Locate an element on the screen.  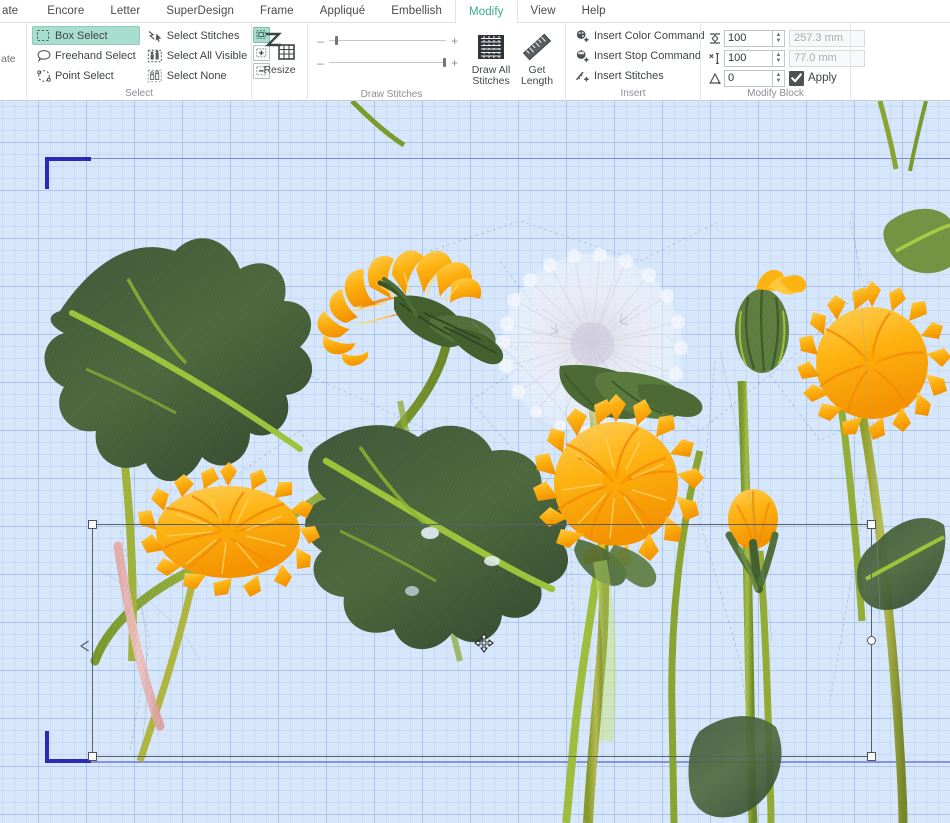
angle-icon is located at coordinates (715, 78).